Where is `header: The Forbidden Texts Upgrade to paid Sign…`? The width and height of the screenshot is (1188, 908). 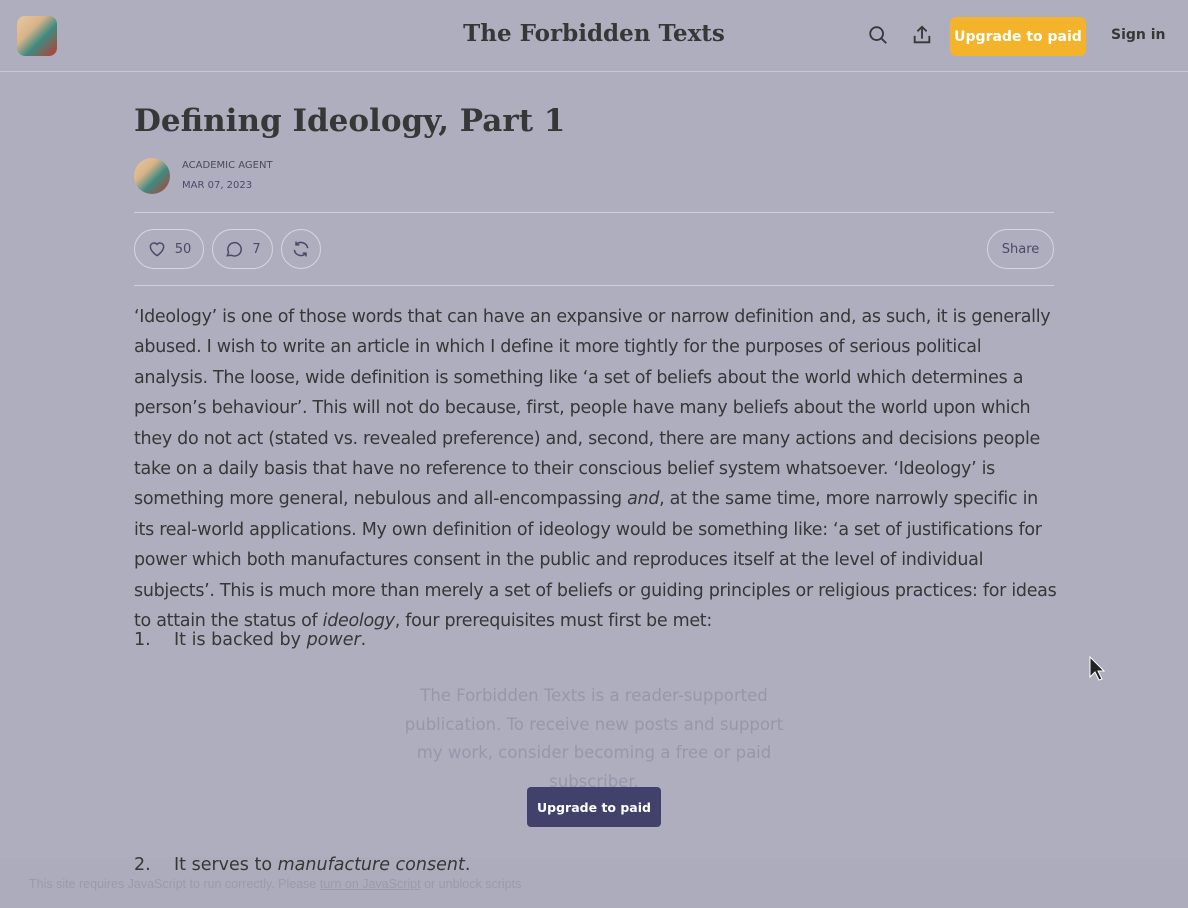
header: The Forbidden Texts Upgrade to paid Sign… is located at coordinates (594, 36).